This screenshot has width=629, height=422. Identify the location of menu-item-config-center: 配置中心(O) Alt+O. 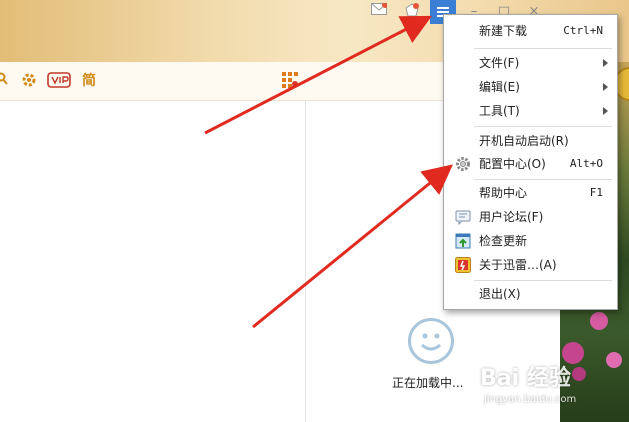
(530, 164).